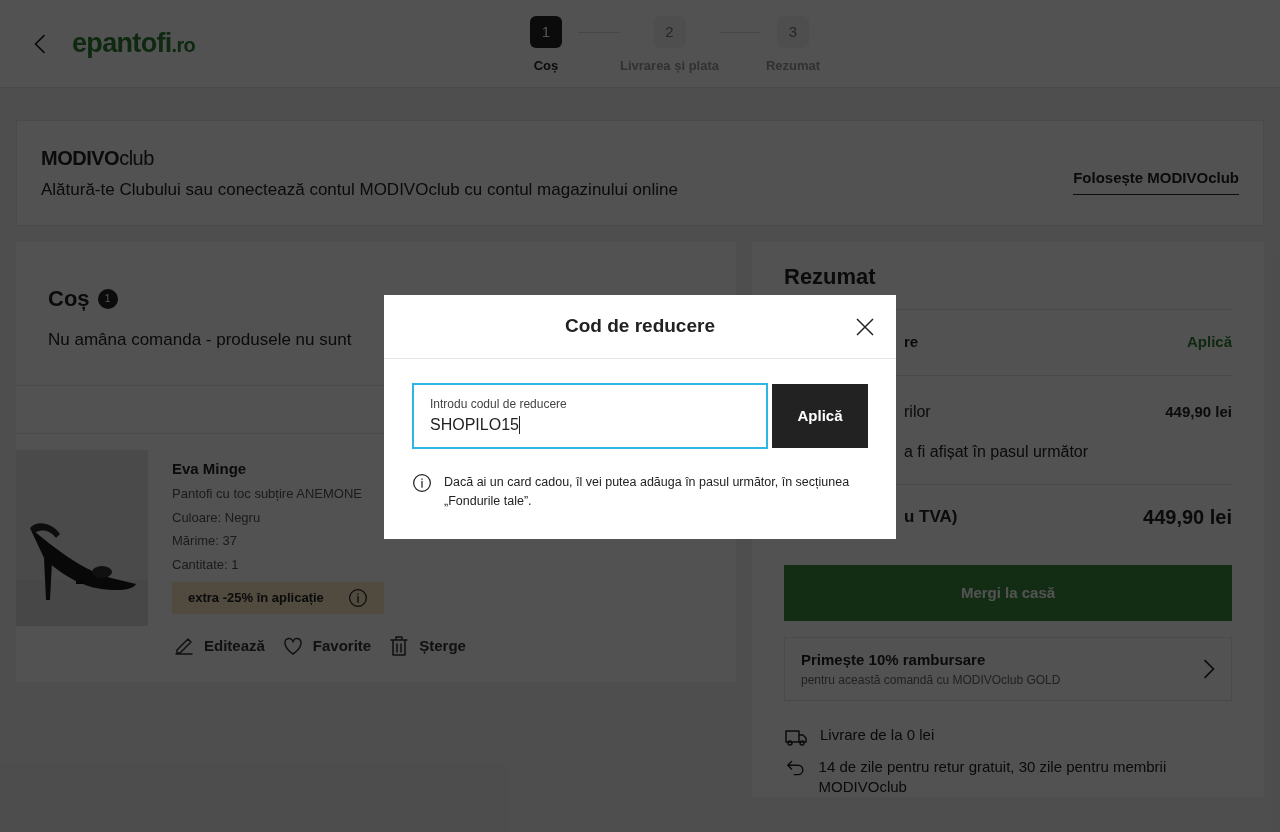 This screenshot has width=1280, height=832. What do you see at coordinates (200, 340) in the screenshot?
I see `cart-notice: Nu amâna comanda - produsele nu sunt` at bounding box center [200, 340].